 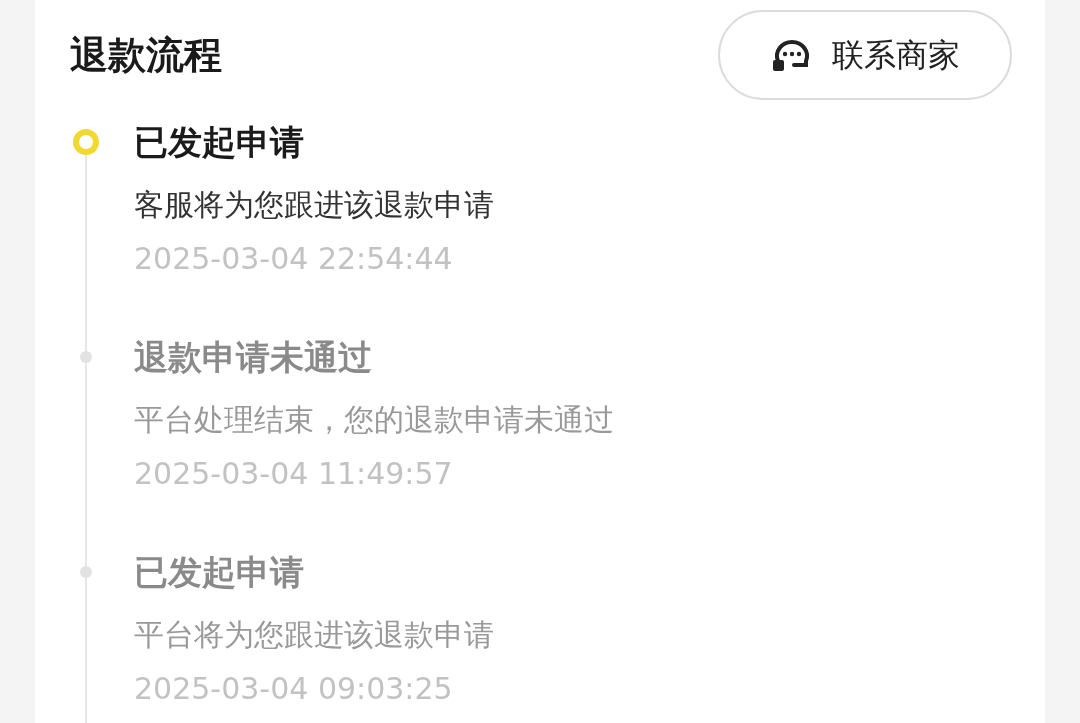 What do you see at coordinates (314, 205) in the screenshot?
I see `step-description: 客服将为您跟进该退款申请` at bounding box center [314, 205].